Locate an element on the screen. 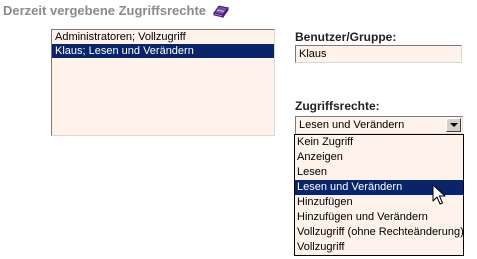  chevron-down-icon is located at coordinates (453, 125).